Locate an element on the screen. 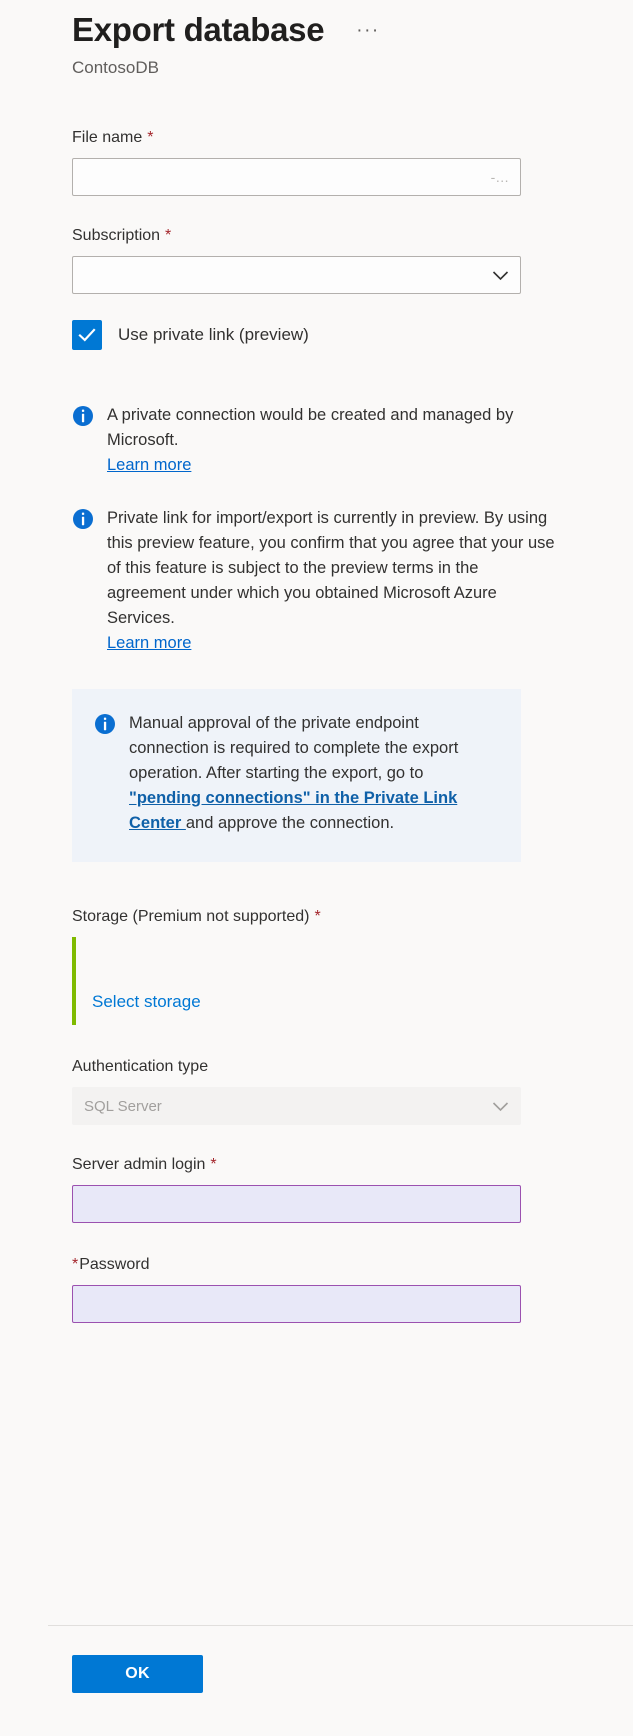 The height and width of the screenshot is (1736, 633). file-name-label-text: File name is located at coordinates (107, 137).